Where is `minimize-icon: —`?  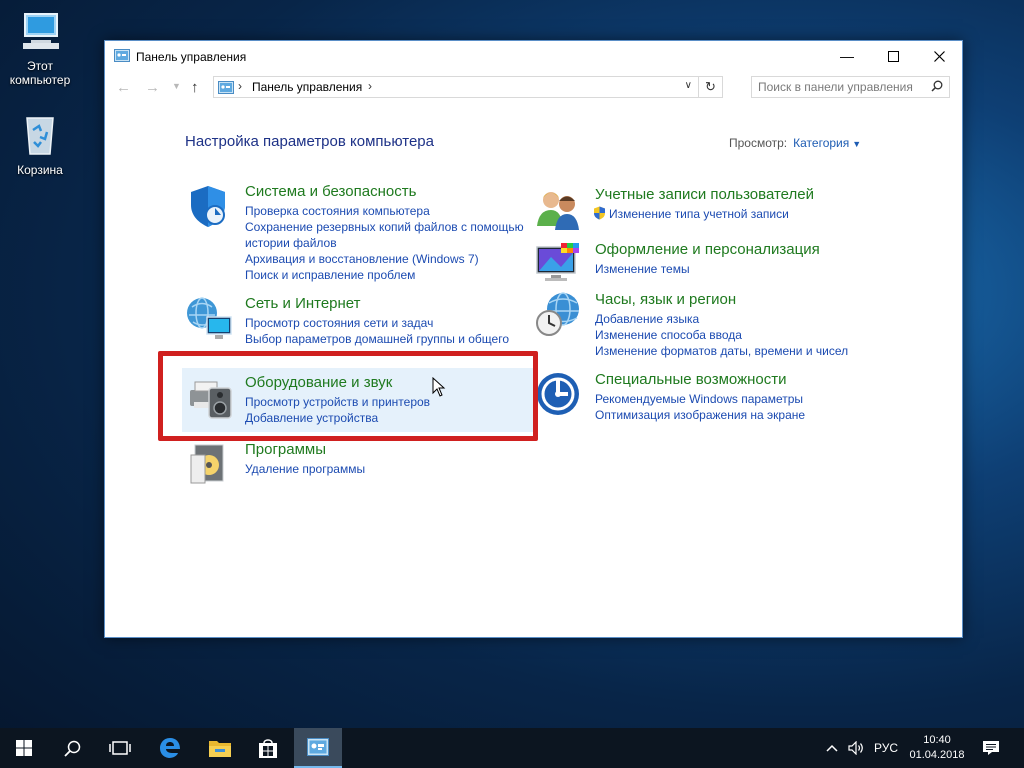
minimize-icon: — is located at coordinates (847, 56).